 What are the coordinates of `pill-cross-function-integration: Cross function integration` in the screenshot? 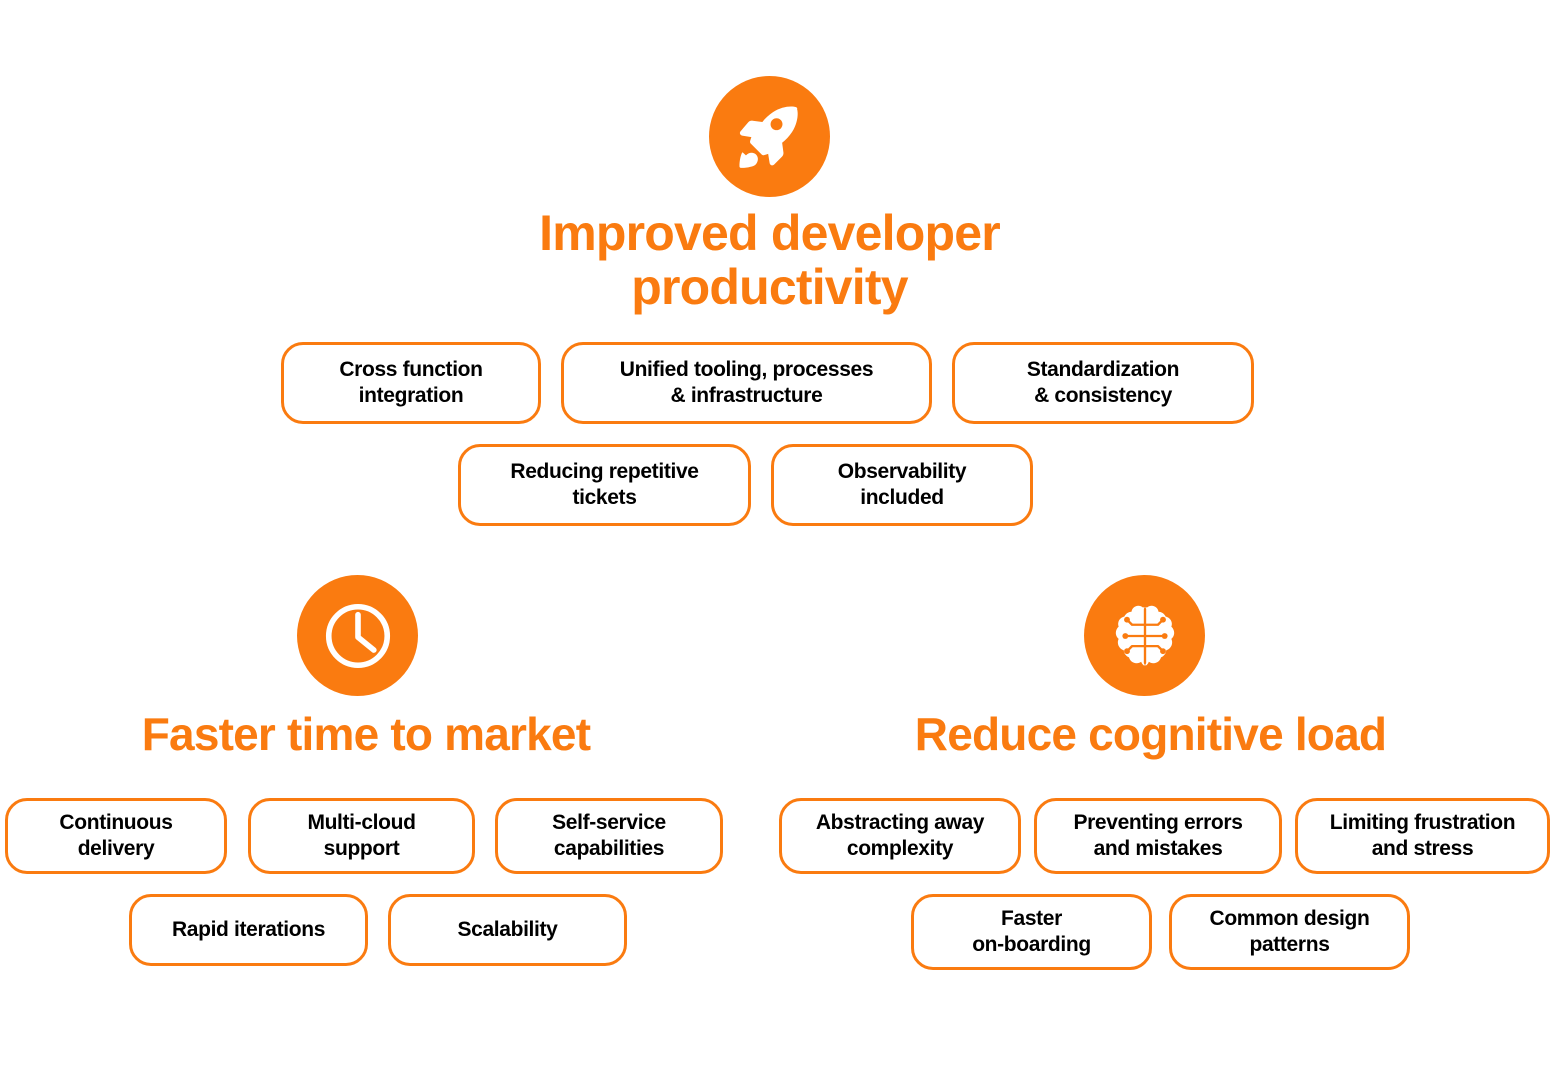 It's located at (411, 383).